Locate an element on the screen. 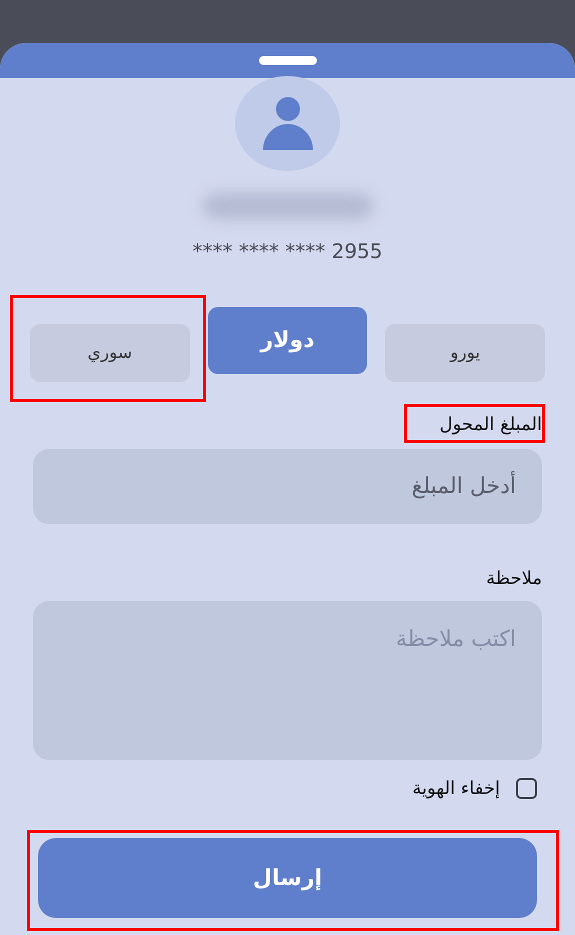  drag-handle is located at coordinates (287, 60).